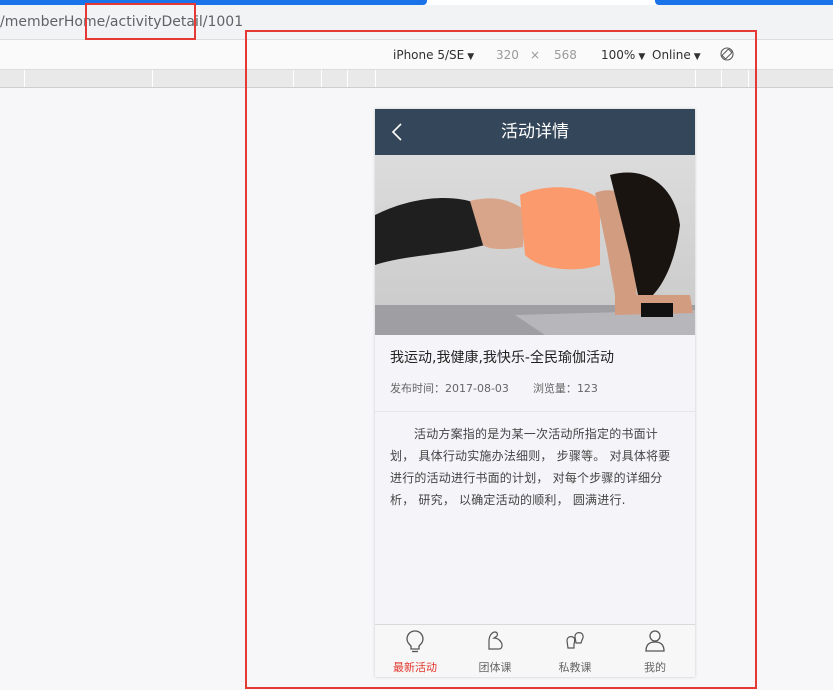 The image size is (833, 690). Describe the element at coordinates (507, 55) in the screenshot. I see `width-input: 320` at that location.